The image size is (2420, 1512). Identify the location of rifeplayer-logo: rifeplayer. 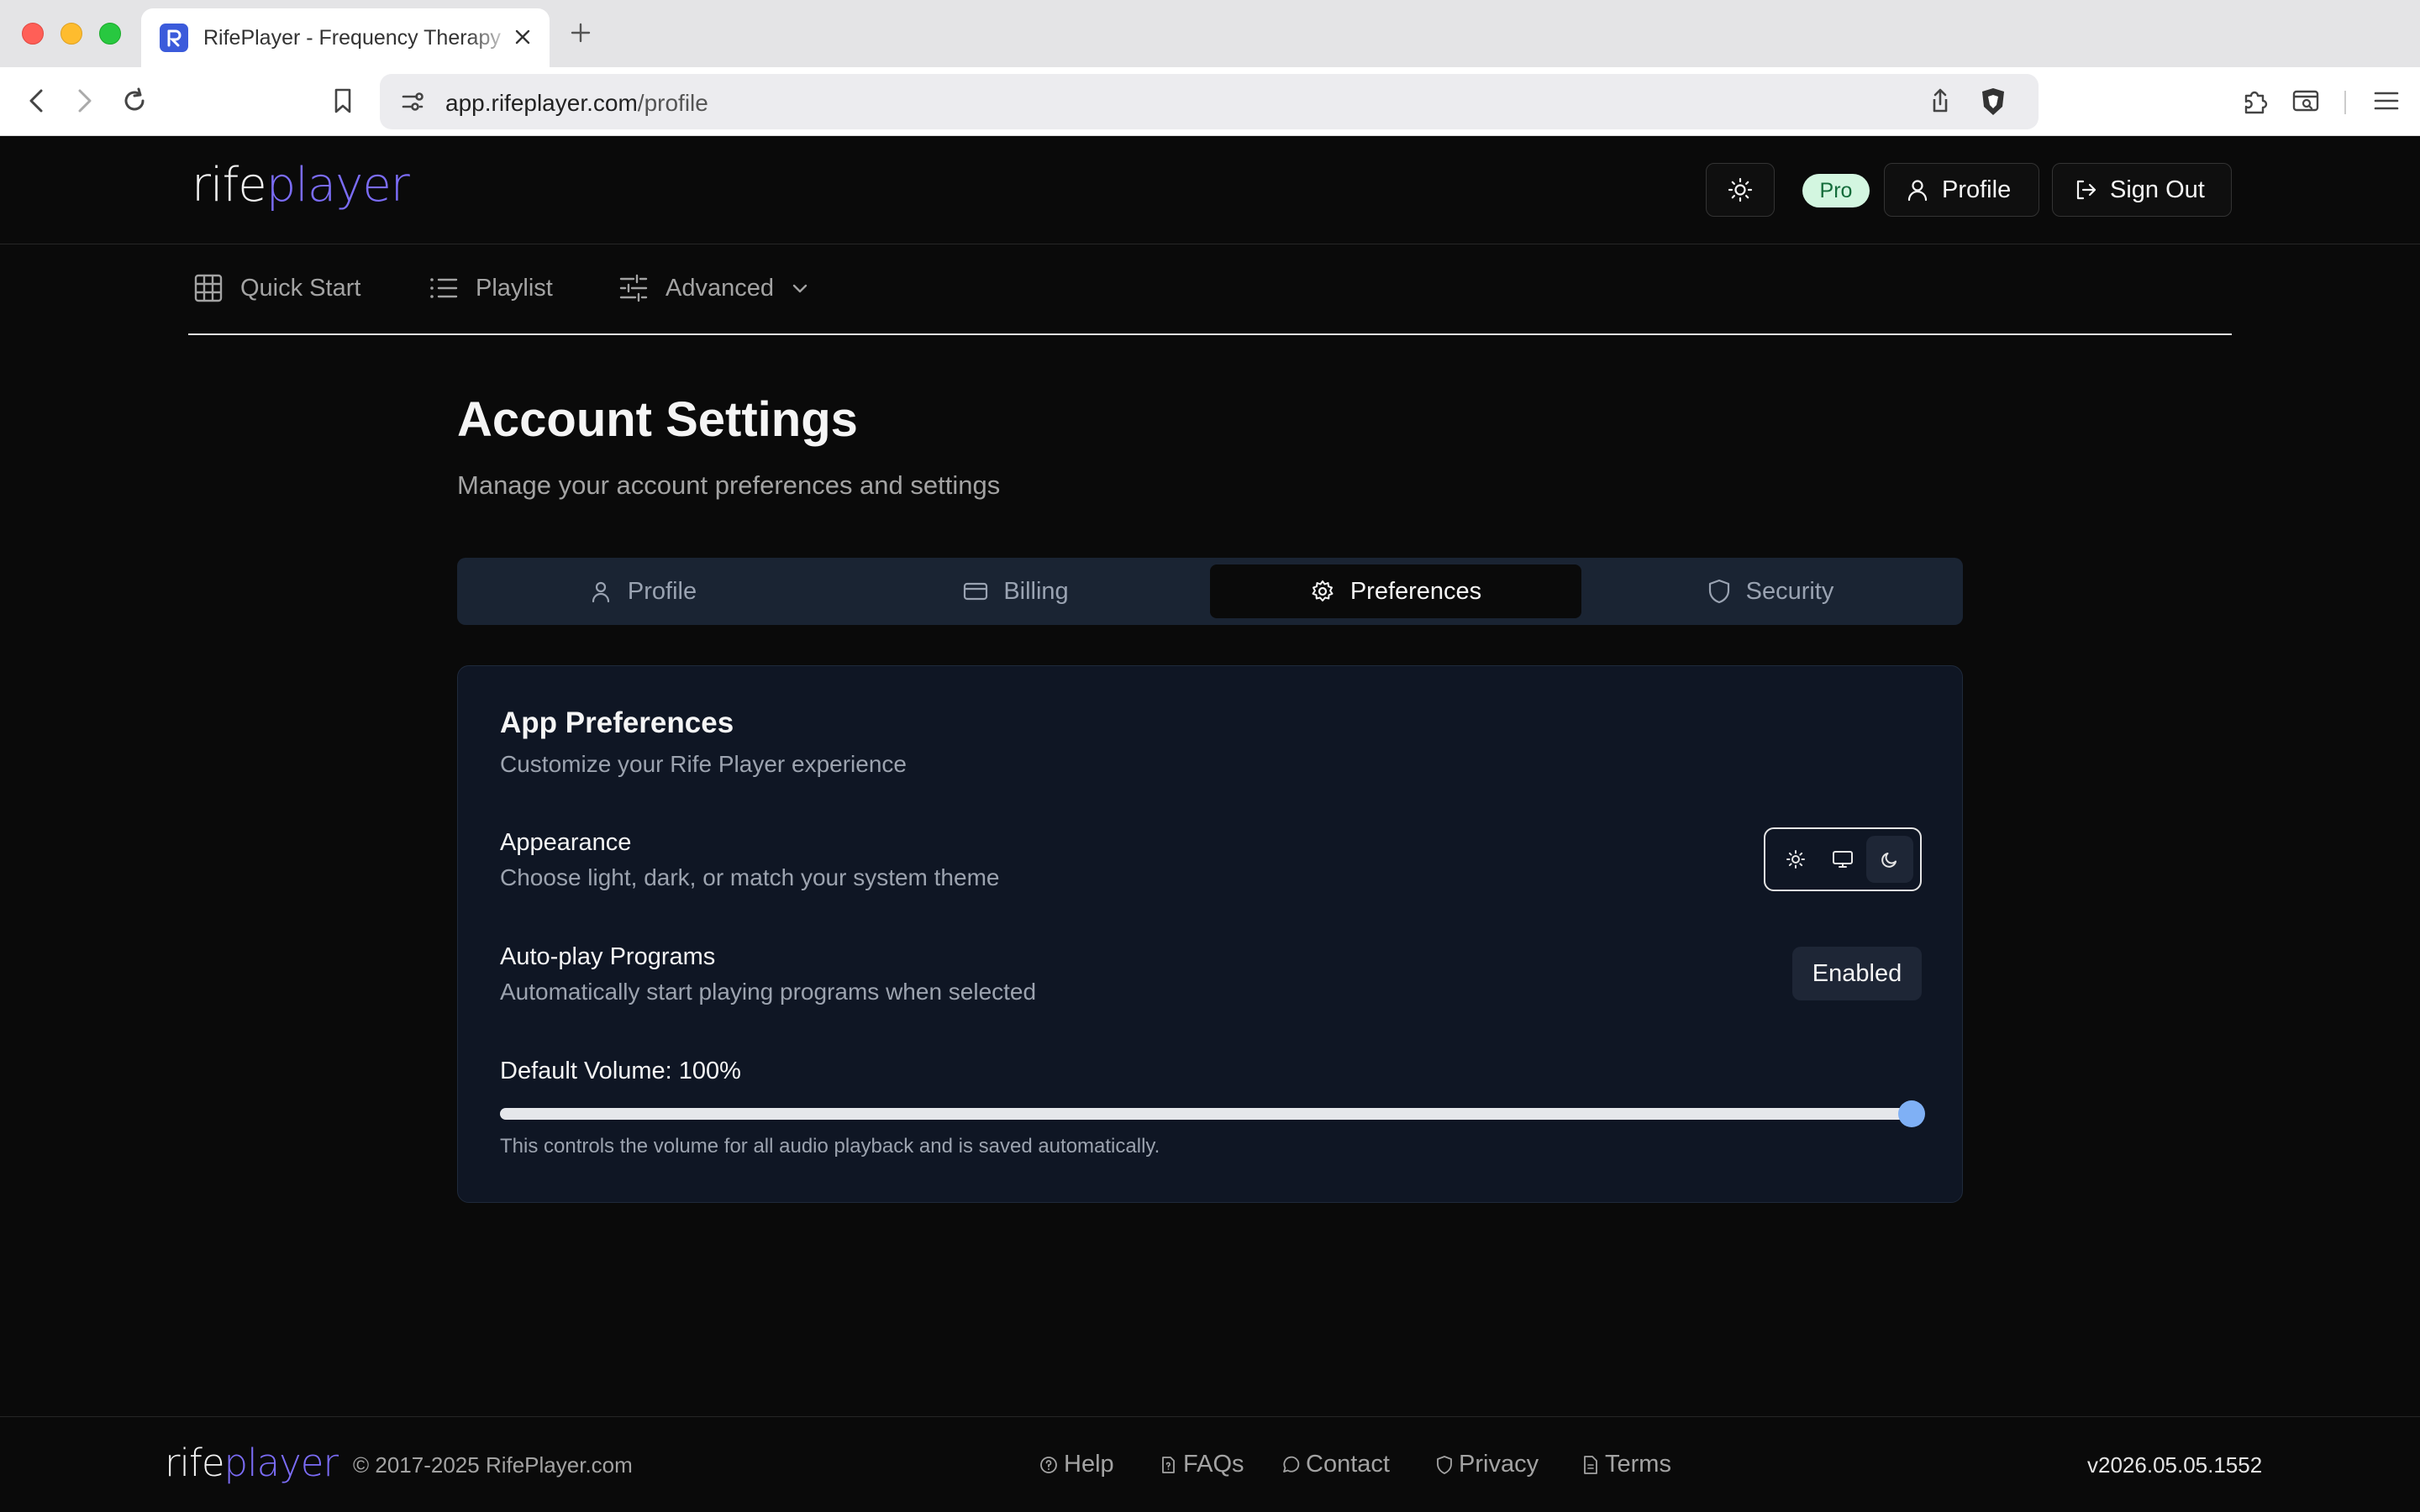
(301, 185).